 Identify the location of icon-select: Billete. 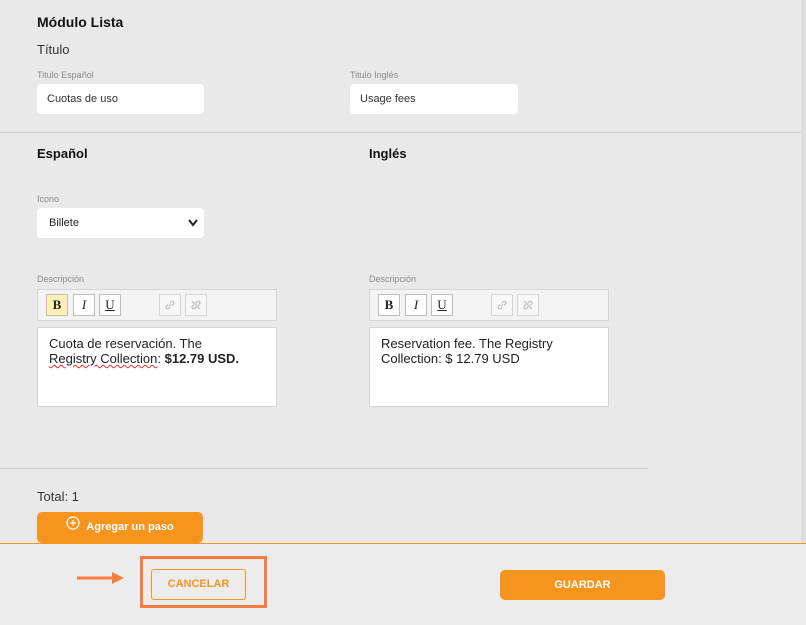
(120, 223).